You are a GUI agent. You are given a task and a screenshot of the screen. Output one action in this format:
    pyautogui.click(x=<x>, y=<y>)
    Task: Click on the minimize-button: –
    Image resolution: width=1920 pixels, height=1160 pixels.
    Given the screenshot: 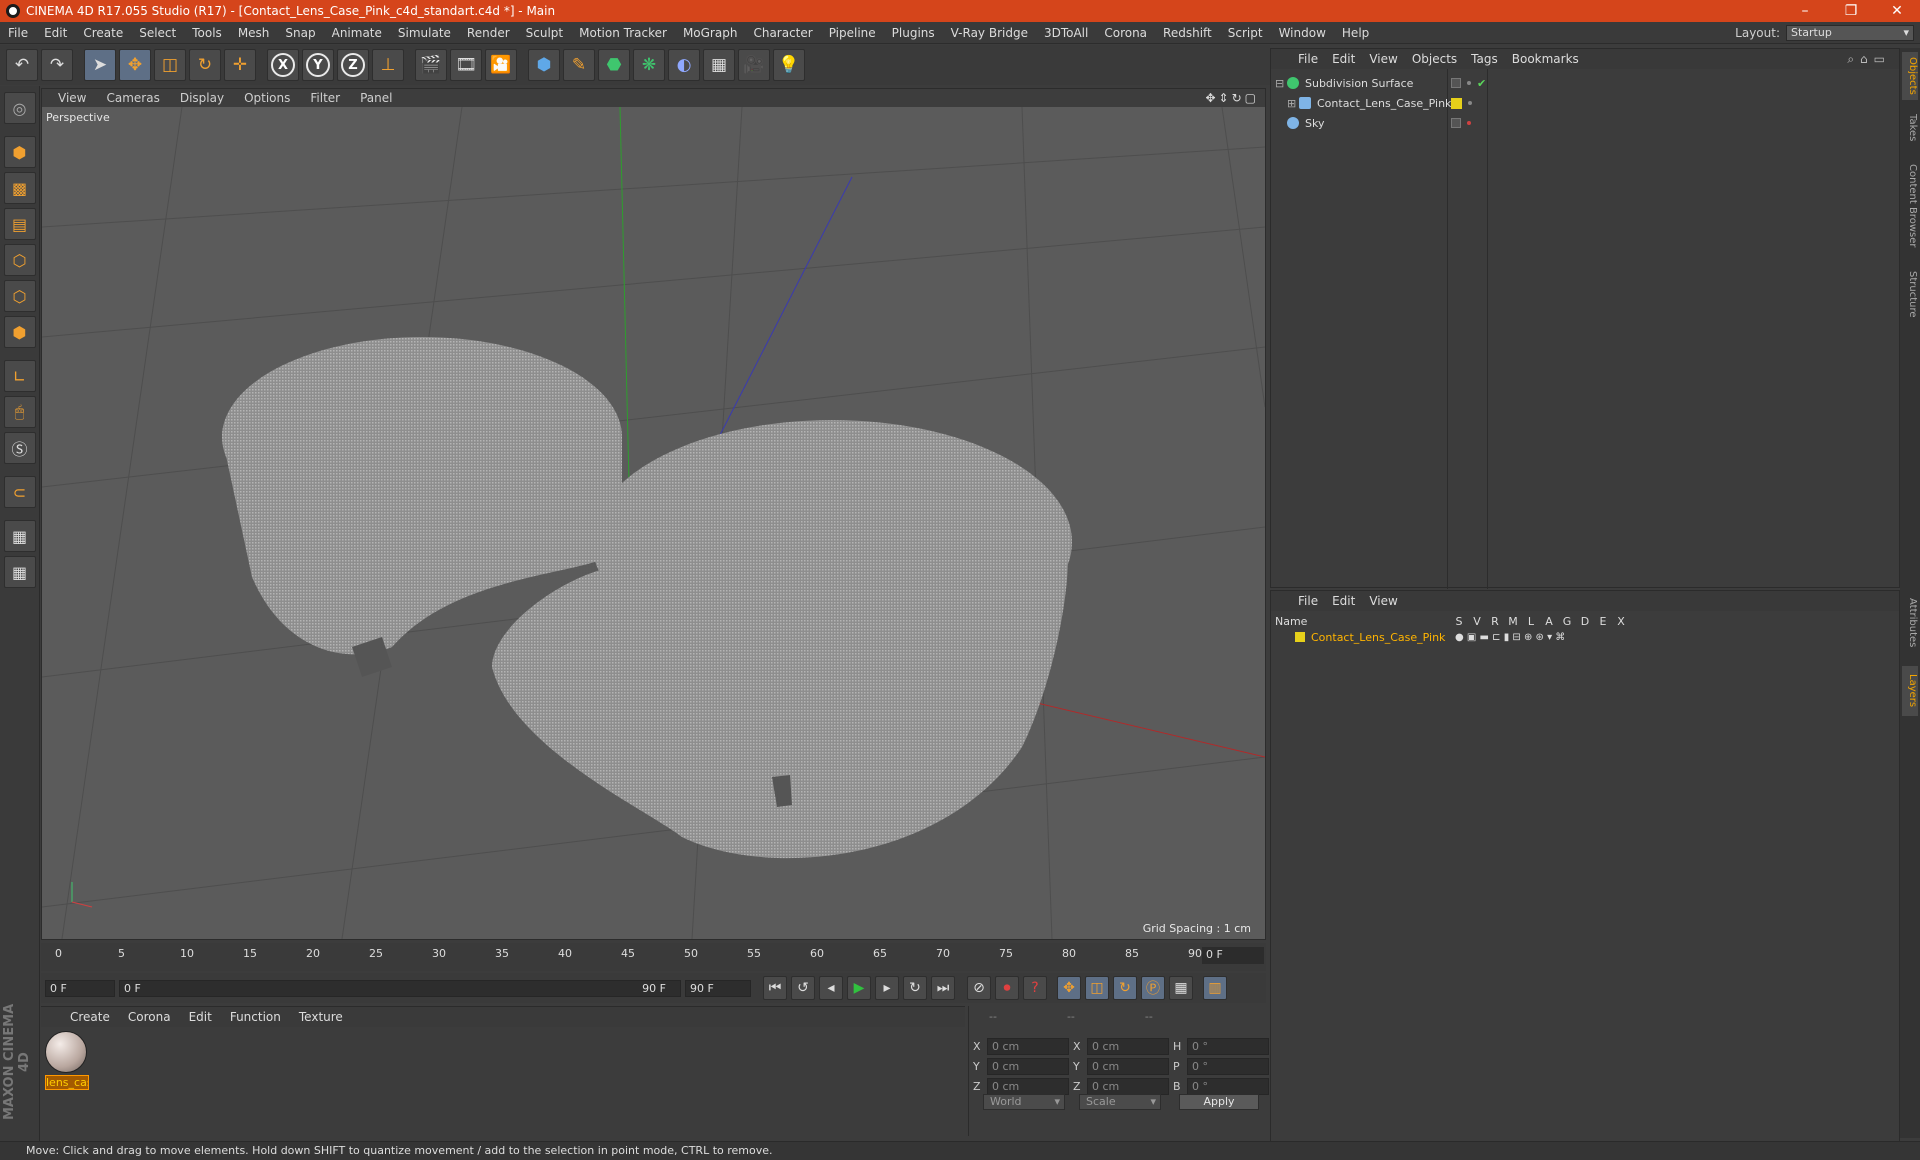 What is the action you would take?
    pyautogui.click(x=1805, y=11)
    